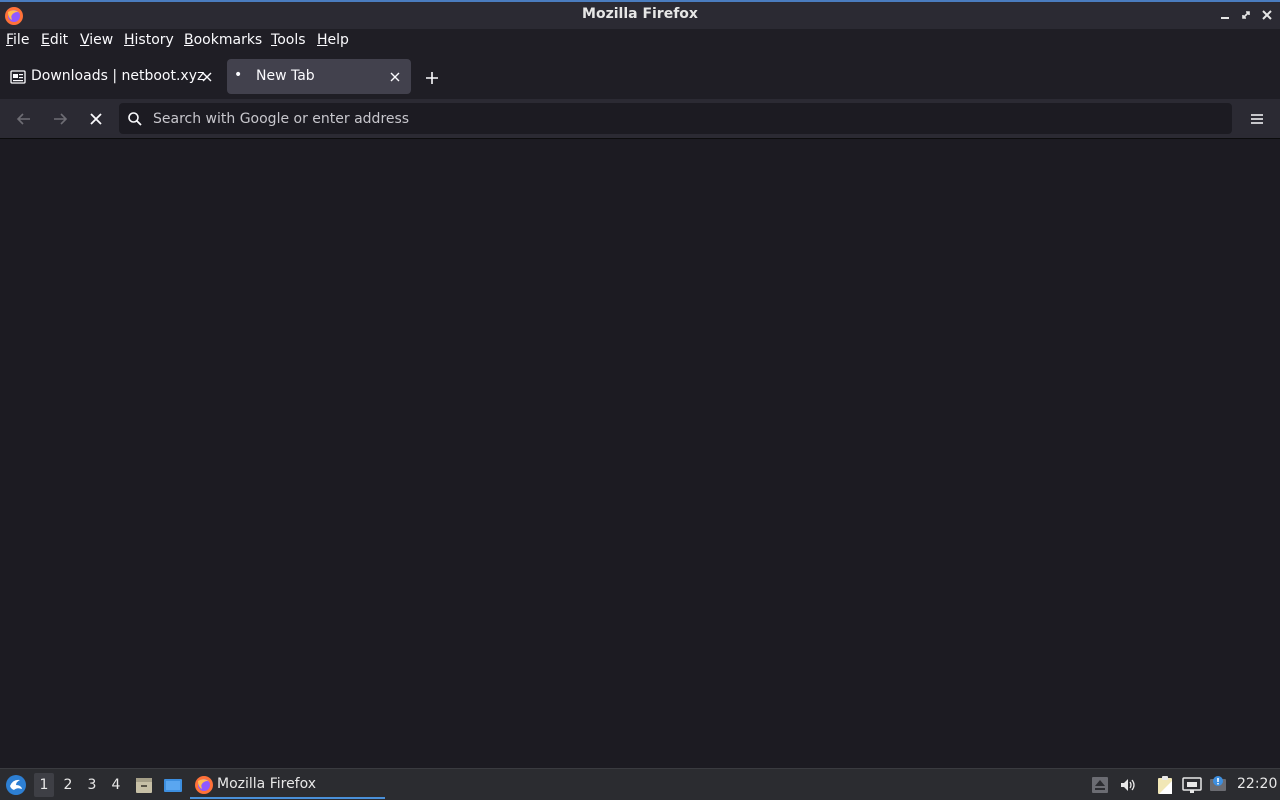  What do you see at coordinates (1225, 15) in the screenshot?
I see `minimize-button` at bounding box center [1225, 15].